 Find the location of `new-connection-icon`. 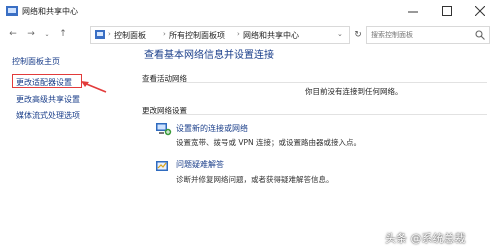

new-connection-icon is located at coordinates (164, 129).